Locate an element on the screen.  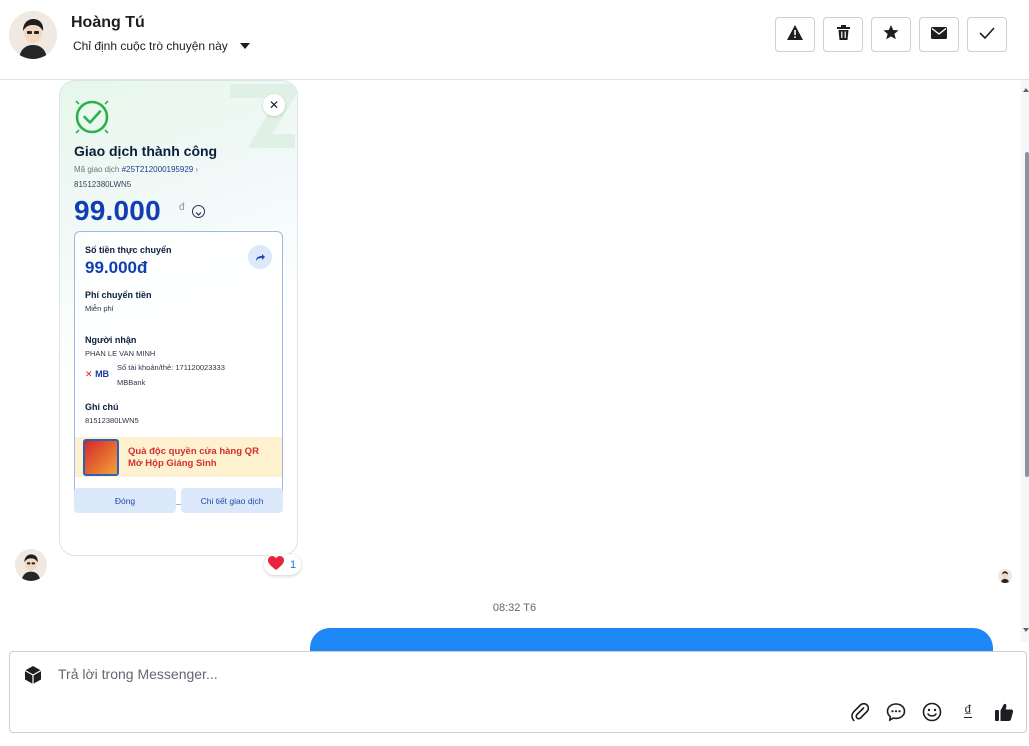
transaction-code-label: Mã giao dịch is located at coordinates (97, 169).